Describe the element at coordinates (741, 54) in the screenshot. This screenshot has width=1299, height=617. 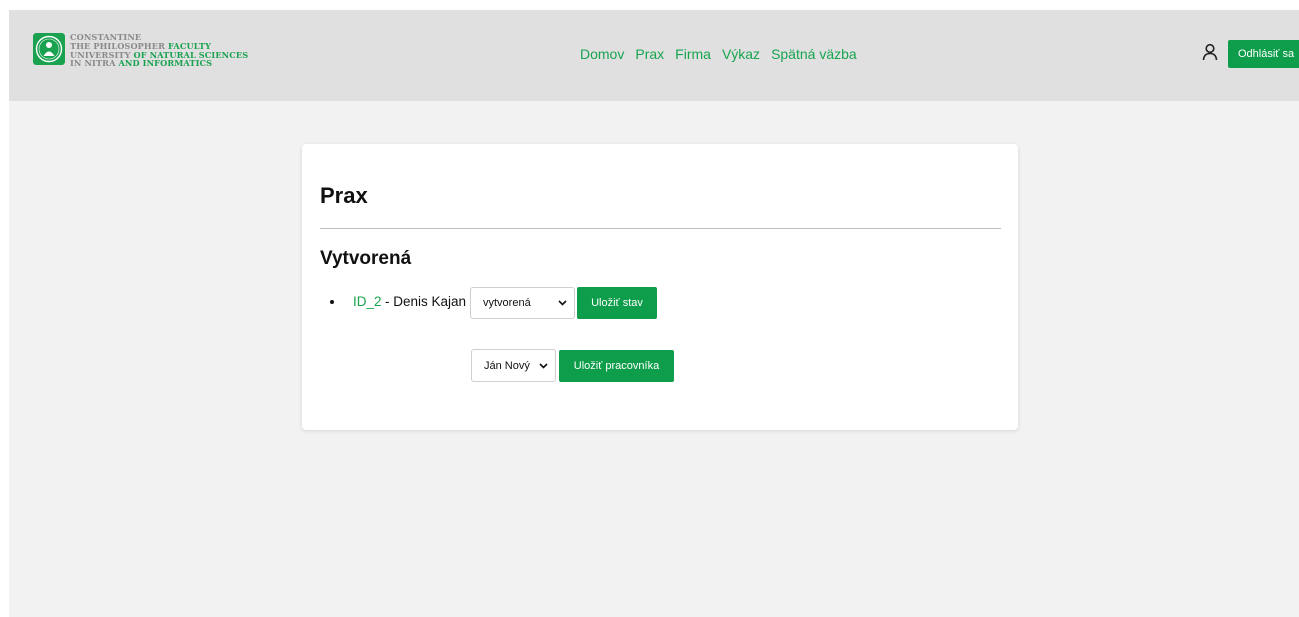
I see `nav-item-vykaz: Výkaz` at that location.